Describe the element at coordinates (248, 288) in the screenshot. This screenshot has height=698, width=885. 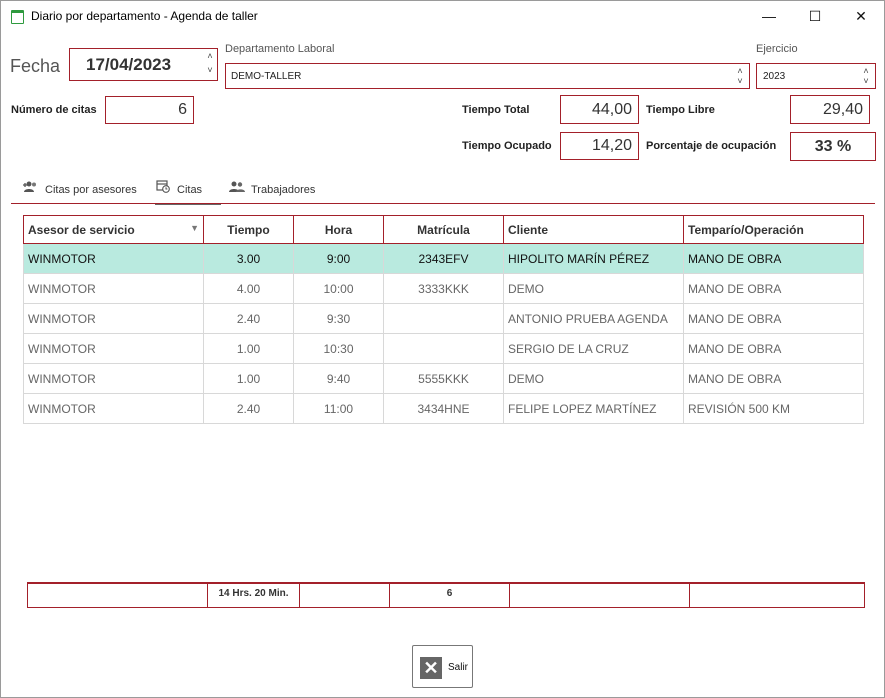
I see `cell-tiempo: 4.00` at that location.